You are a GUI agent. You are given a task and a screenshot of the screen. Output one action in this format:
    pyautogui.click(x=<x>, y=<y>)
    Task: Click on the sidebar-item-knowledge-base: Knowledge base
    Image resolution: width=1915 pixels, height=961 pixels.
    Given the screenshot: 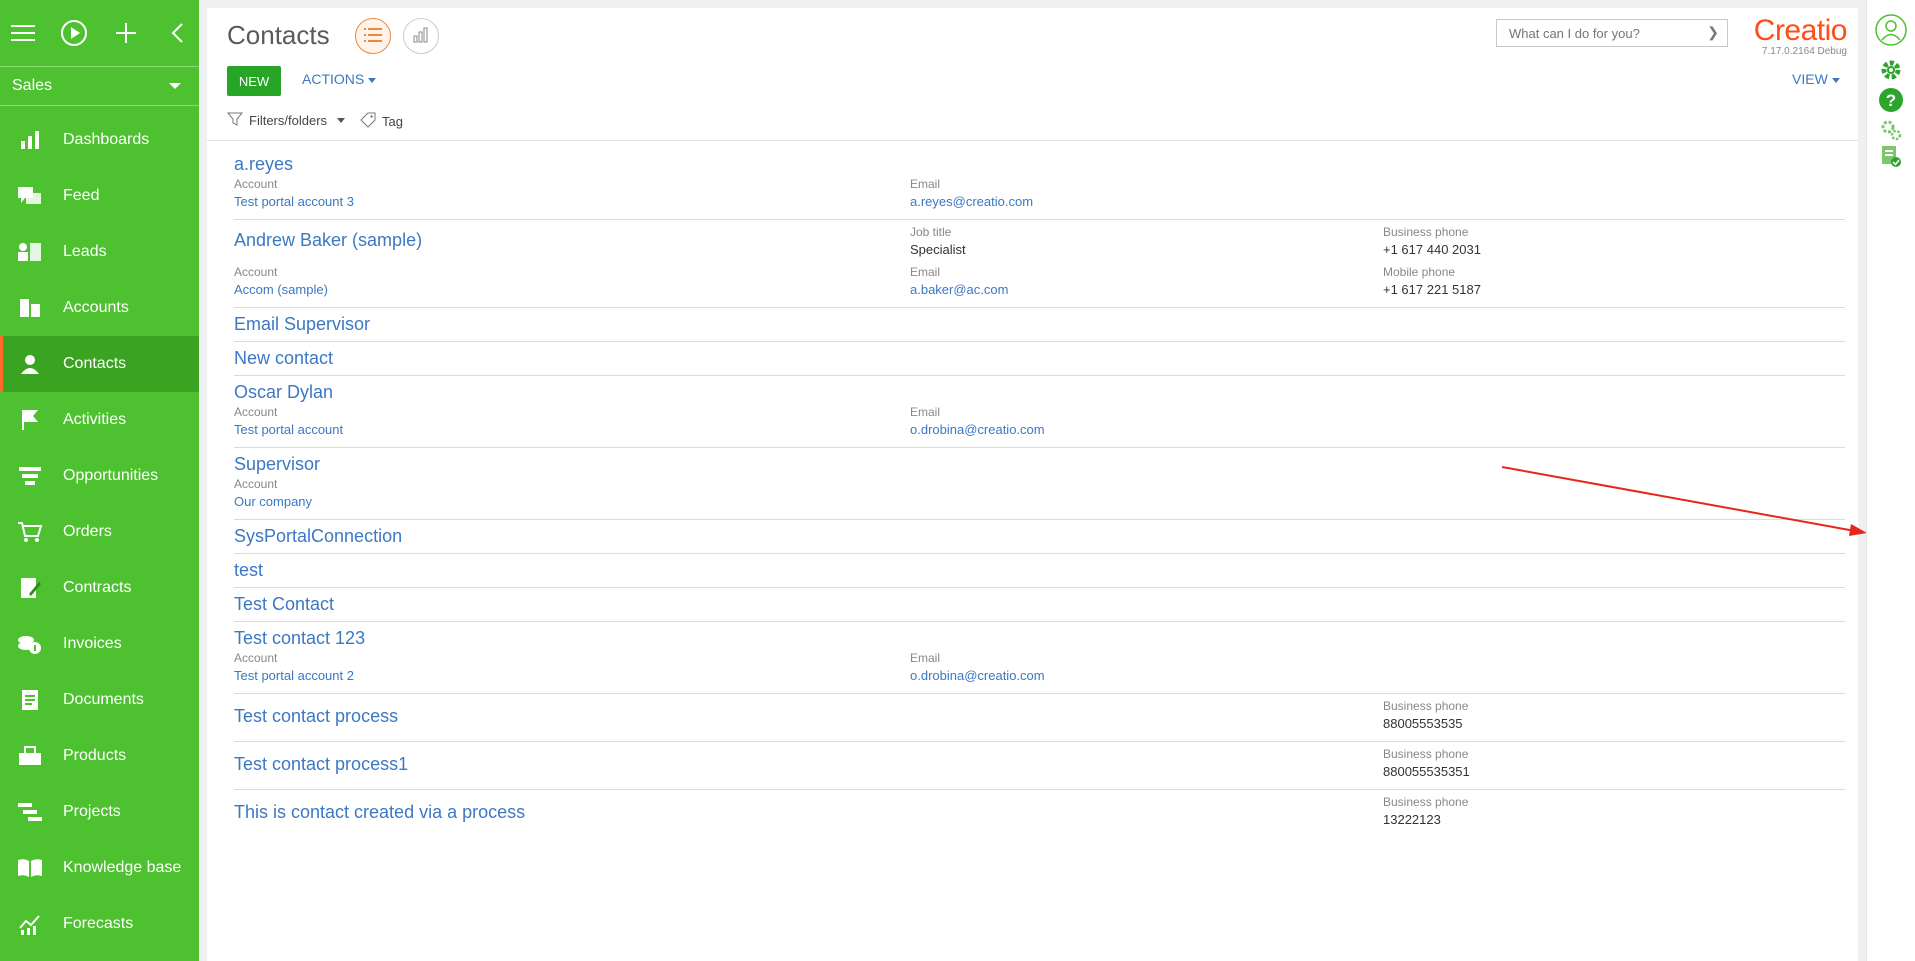 What is the action you would take?
    pyautogui.click(x=99, y=868)
    